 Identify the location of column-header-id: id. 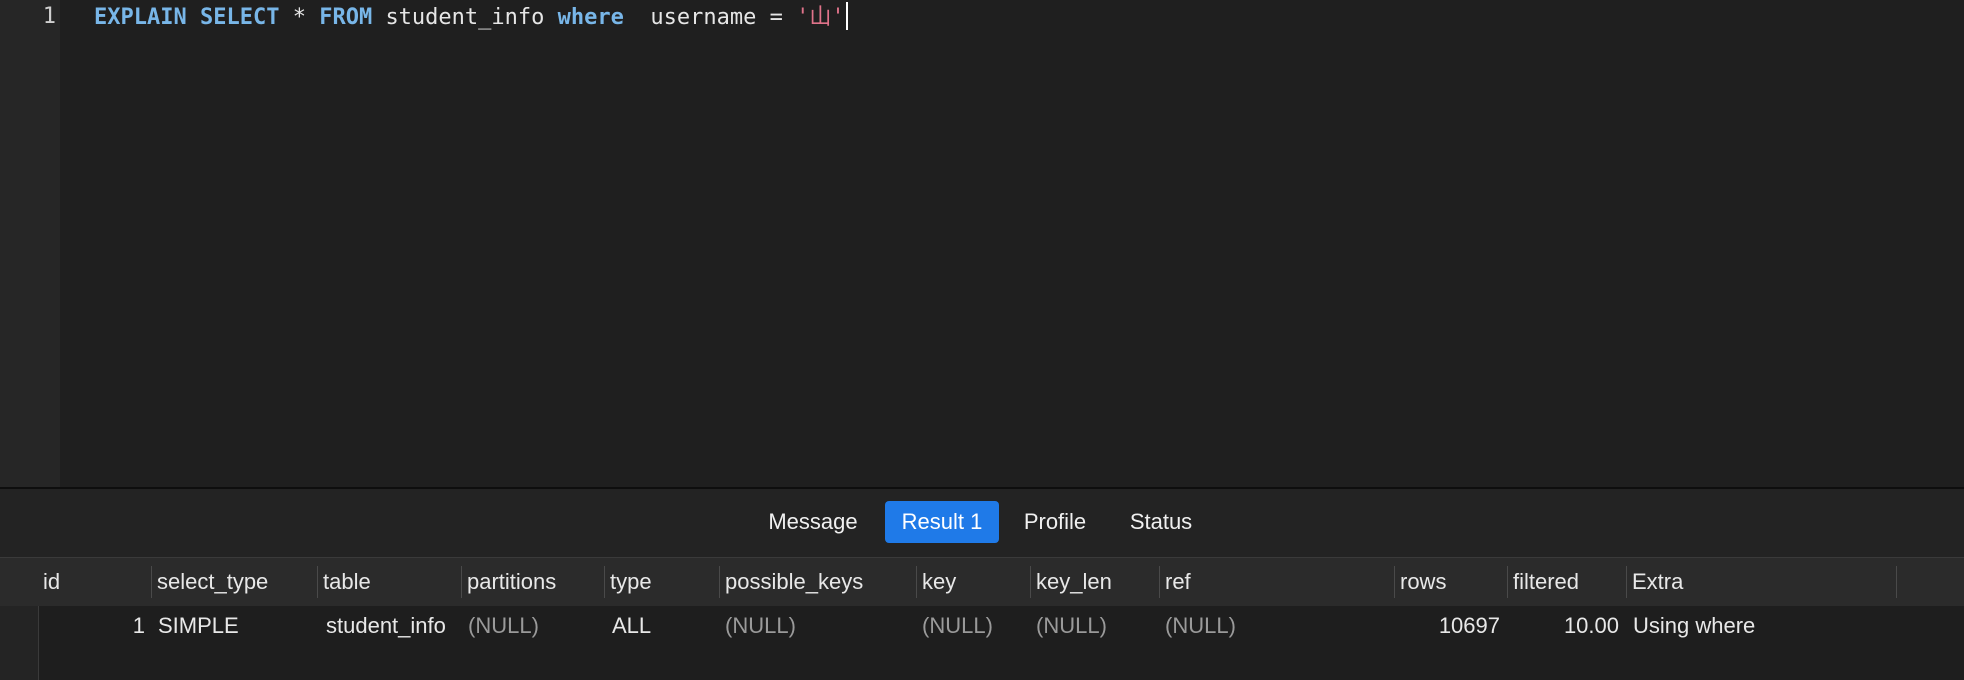
(94, 582).